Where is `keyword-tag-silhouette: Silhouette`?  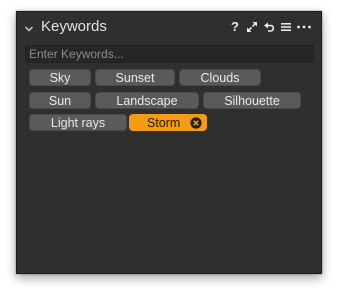 keyword-tag-silhouette: Silhouette is located at coordinates (252, 100).